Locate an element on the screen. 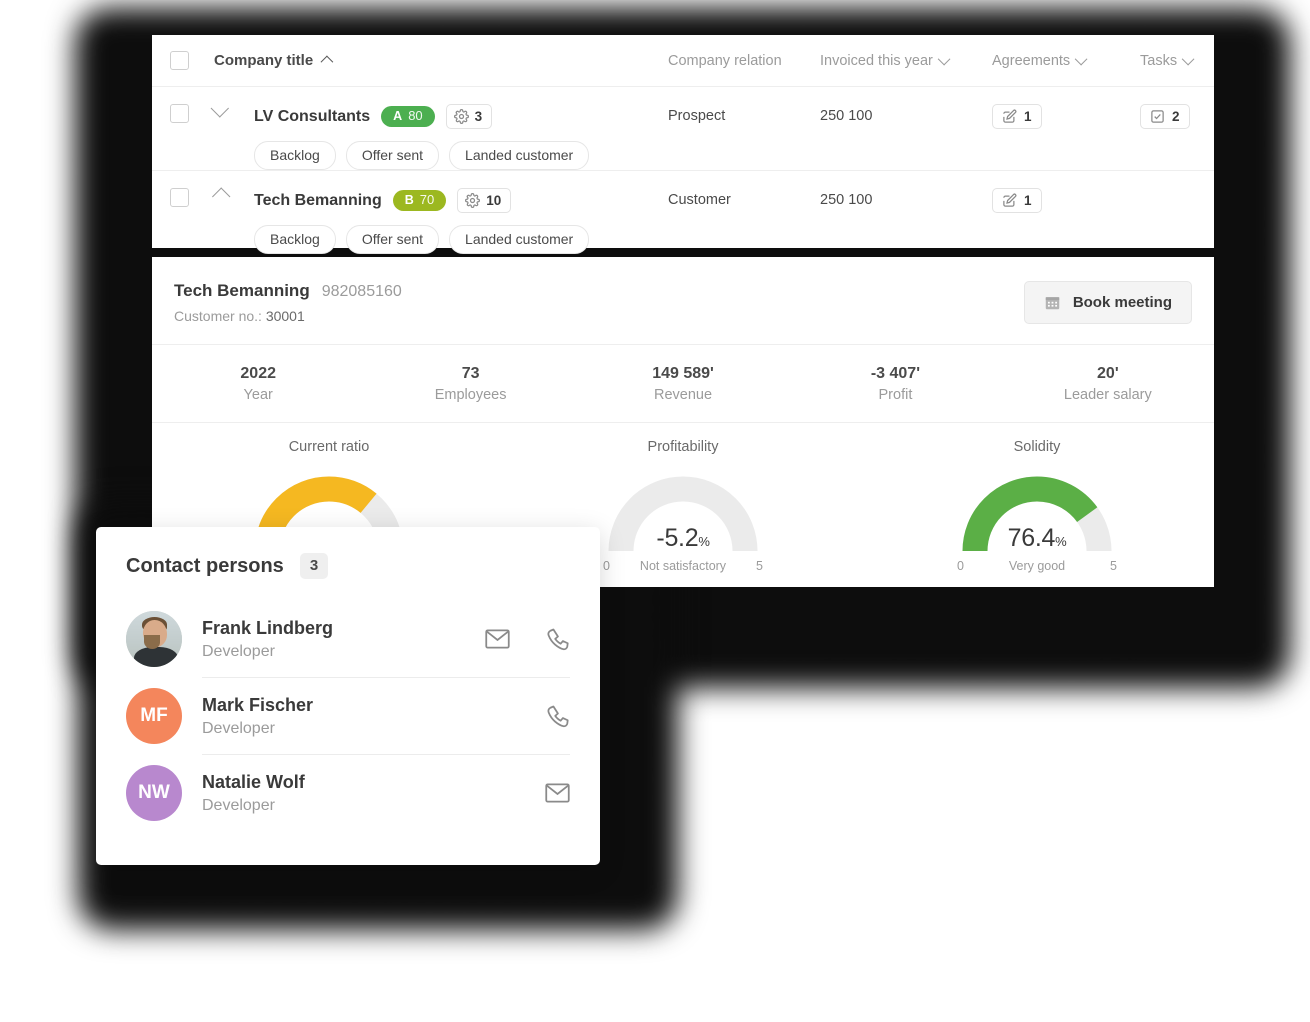 This screenshot has width=1310, height=1022. contact-info: Frank Lindberg Developer is located at coordinates (332, 639).